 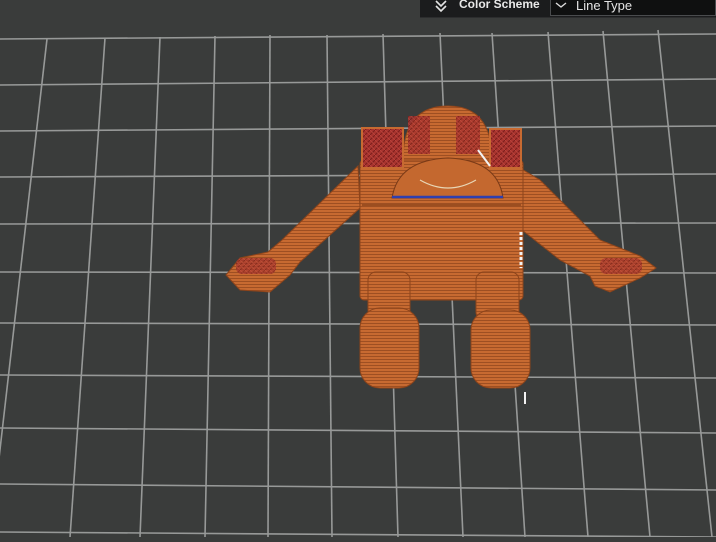 What do you see at coordinates (389, 348) in the screenshot?
I see `left-foot` at bounding box center [389, 348].